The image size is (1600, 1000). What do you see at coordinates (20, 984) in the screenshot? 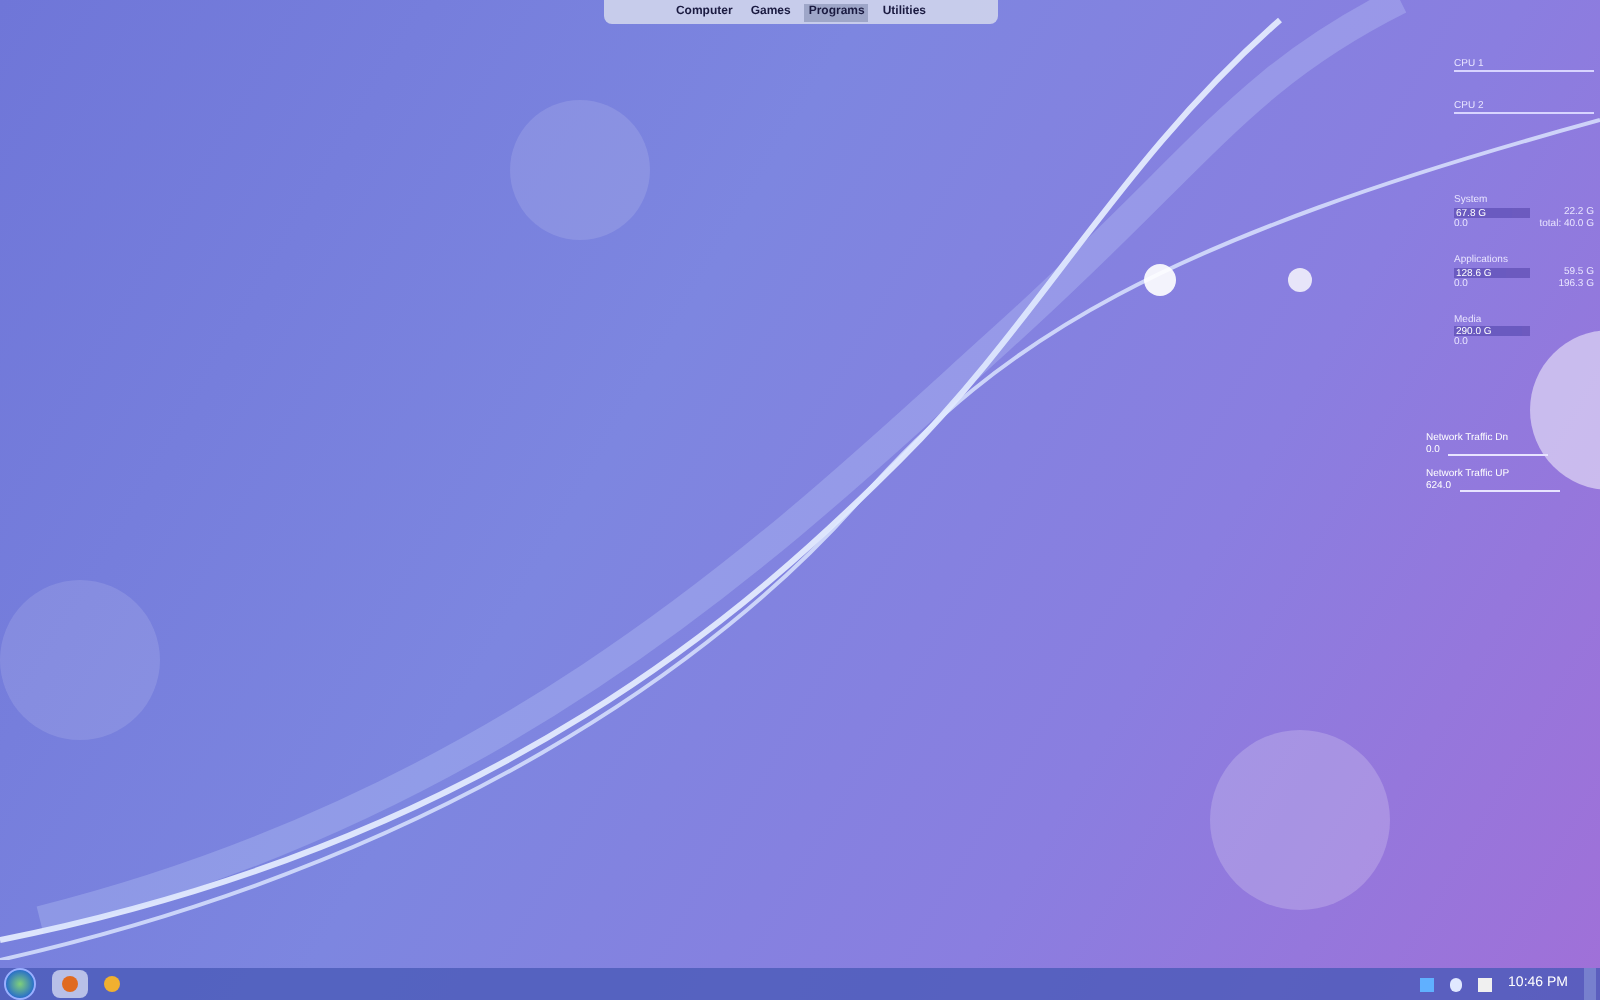
I see `start-button` at bounding box center [20, 984].